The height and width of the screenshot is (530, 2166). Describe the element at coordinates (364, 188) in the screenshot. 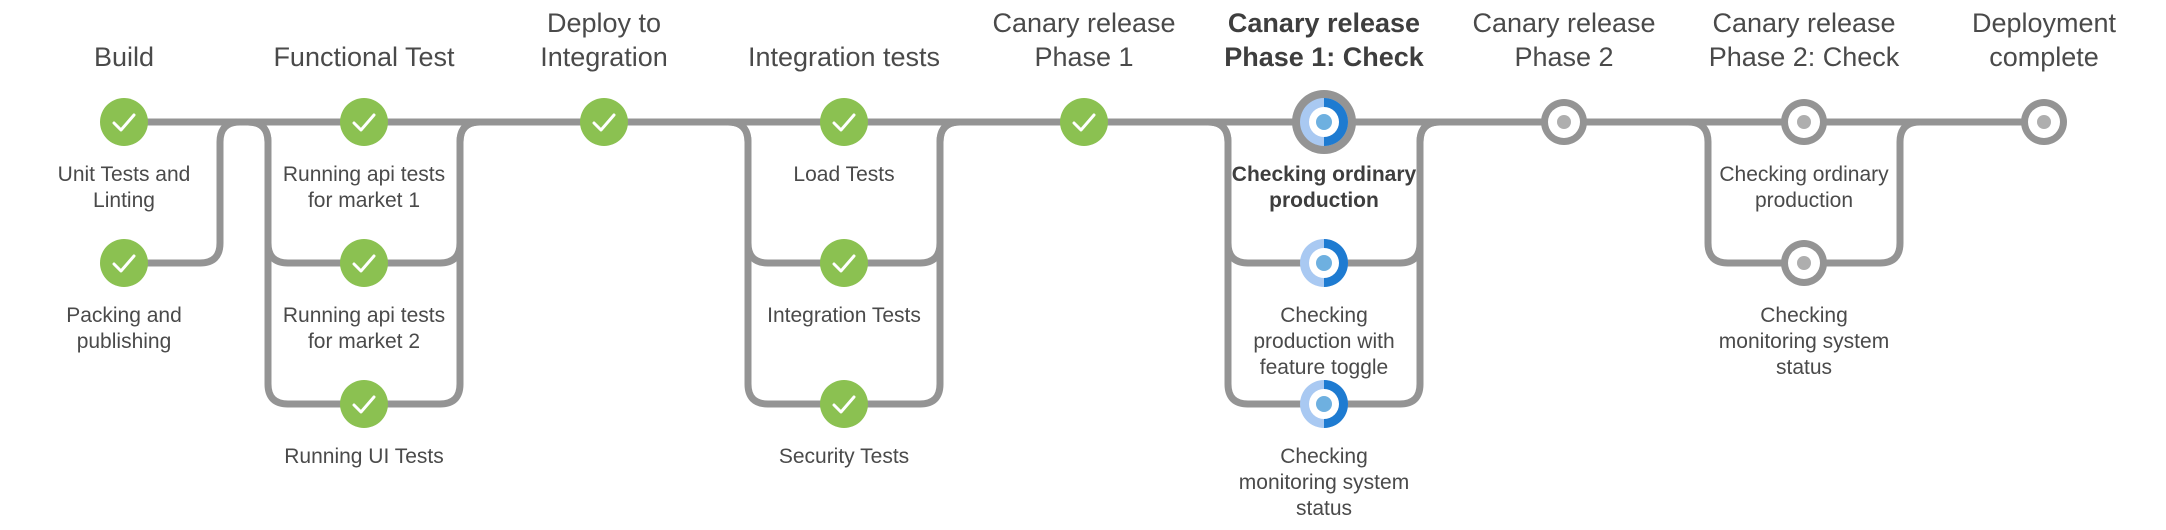

I see `node-label: Running api tests for market 1` at that location.